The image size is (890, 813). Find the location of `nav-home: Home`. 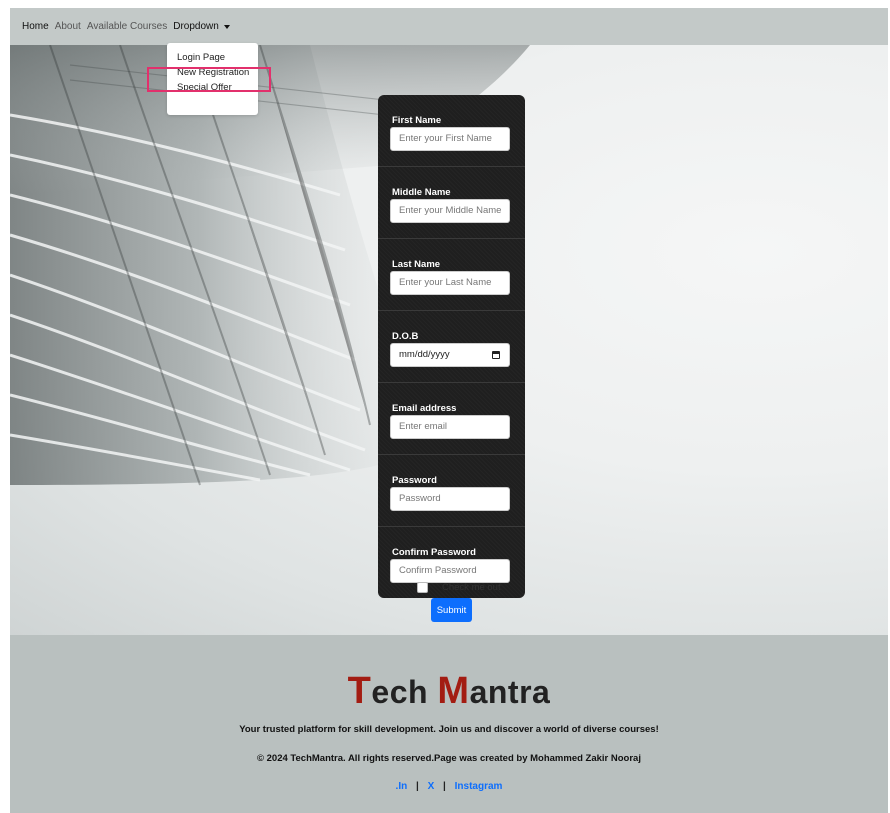

nav-home: Home is located at coordinates (35, 26).